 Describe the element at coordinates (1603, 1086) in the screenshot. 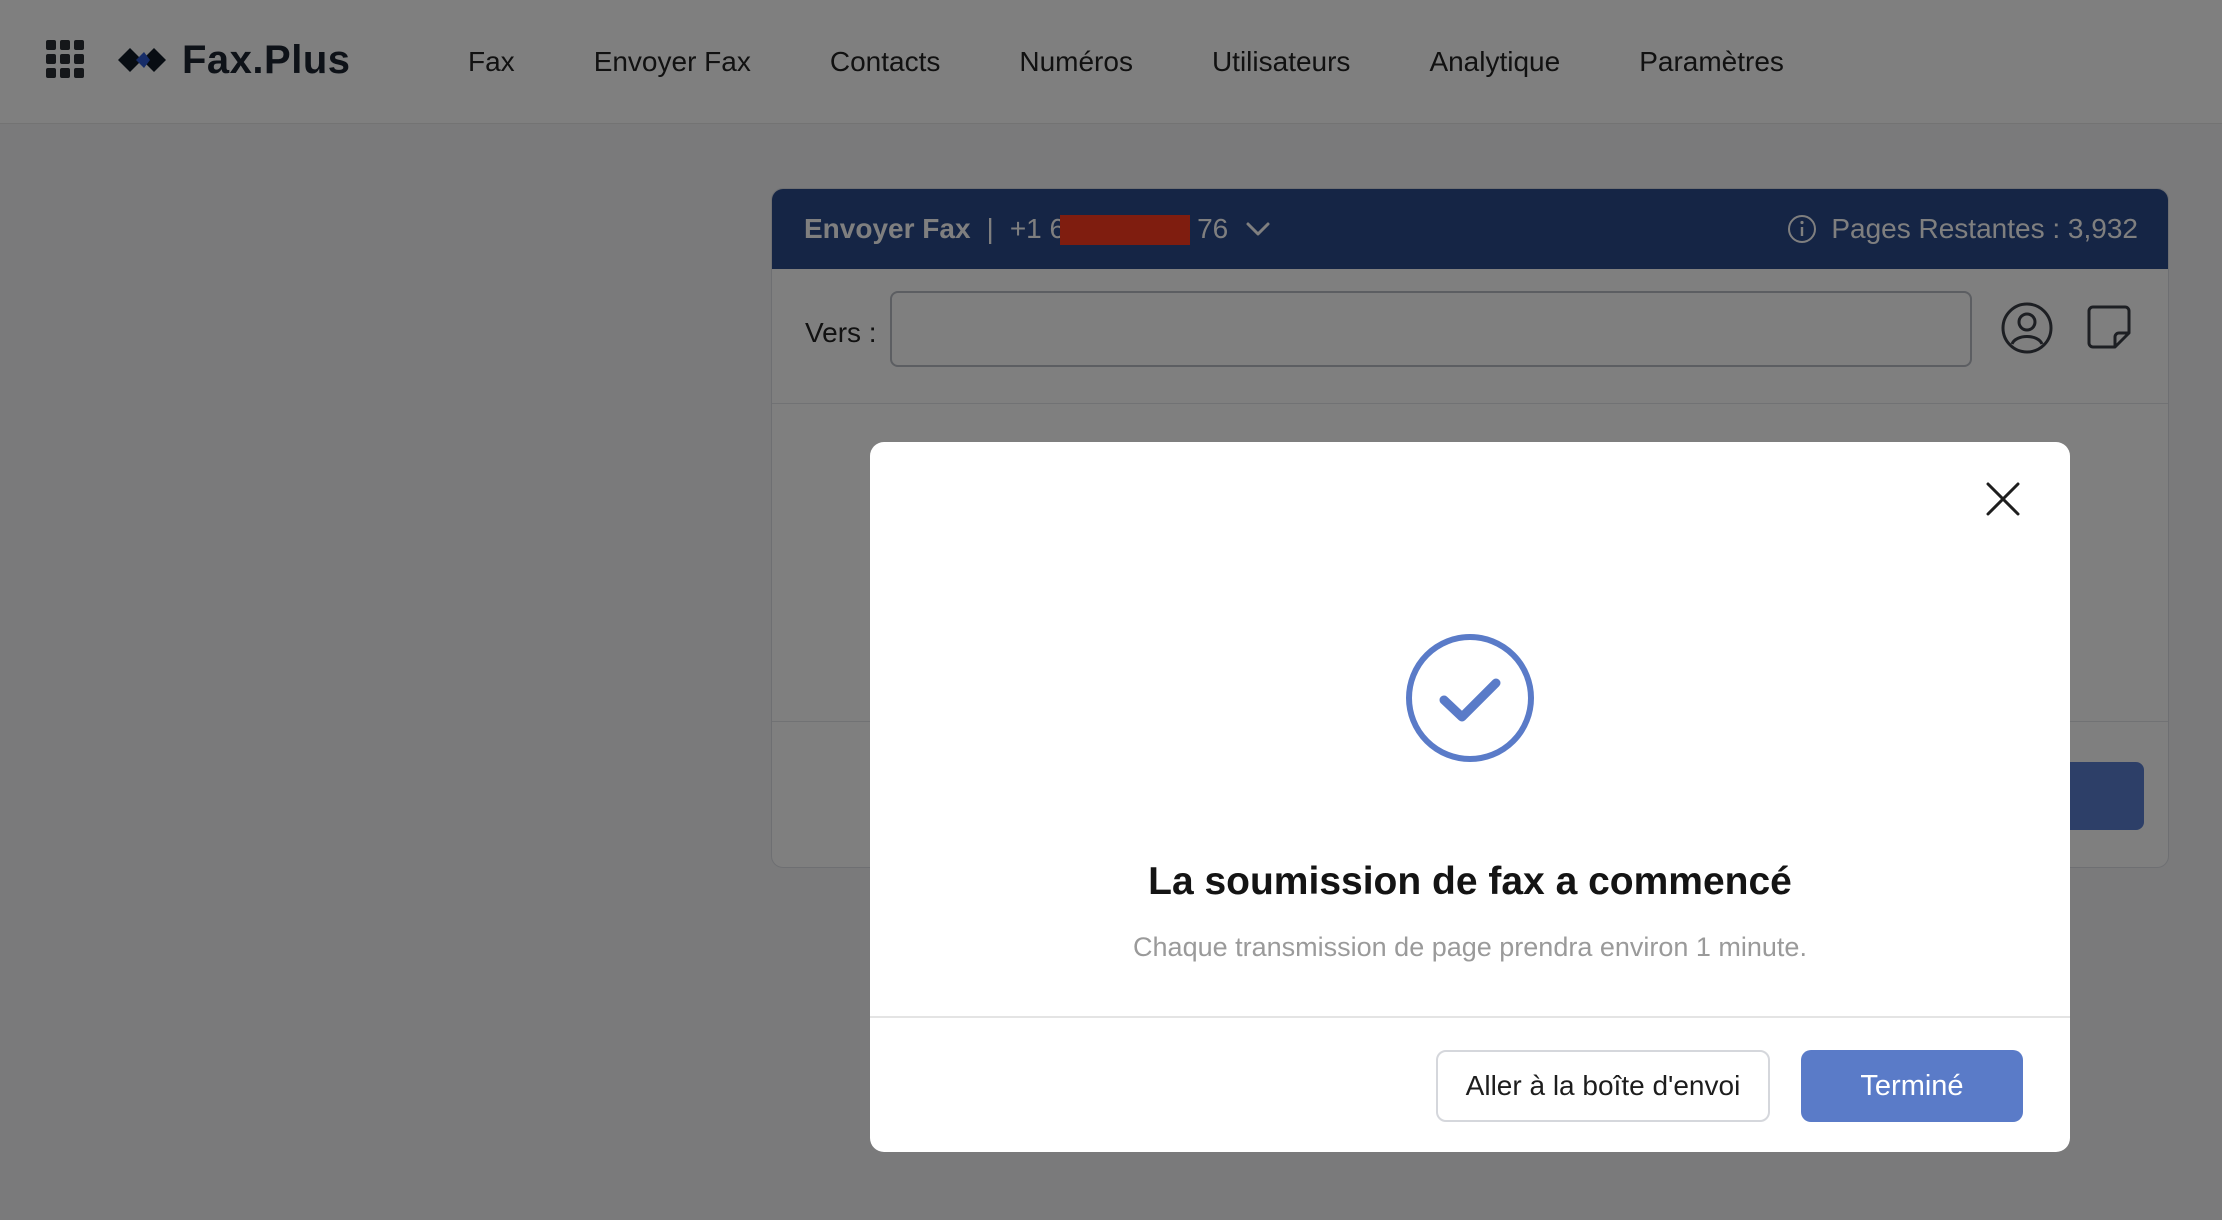

I see `go-to-outbox-button: Aller à la boîte d'envoi` at that location.